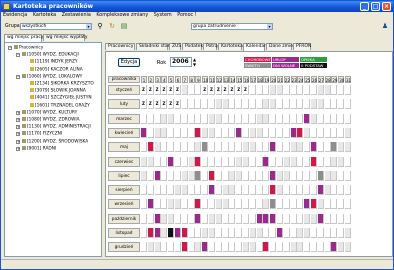  I want to click on minimize-button: _, so click(364, 6).